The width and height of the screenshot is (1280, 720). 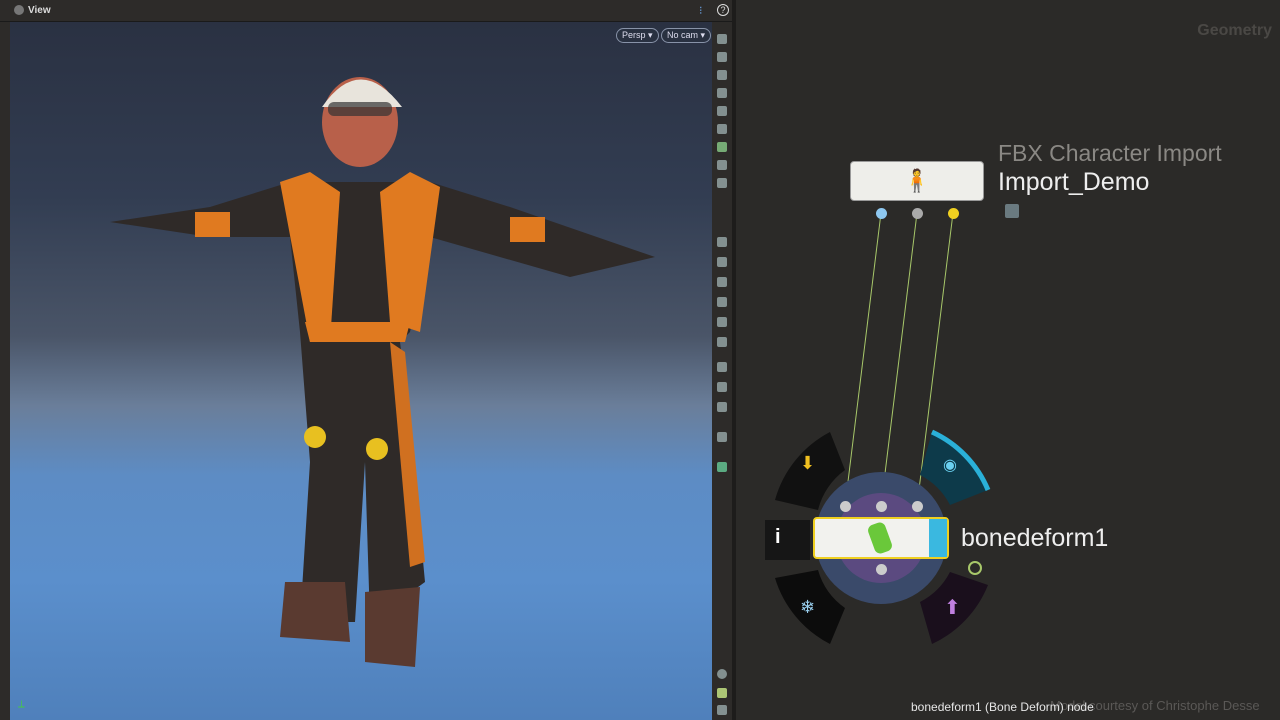 I want to click on grid-icon, so click(x=722, y=693).